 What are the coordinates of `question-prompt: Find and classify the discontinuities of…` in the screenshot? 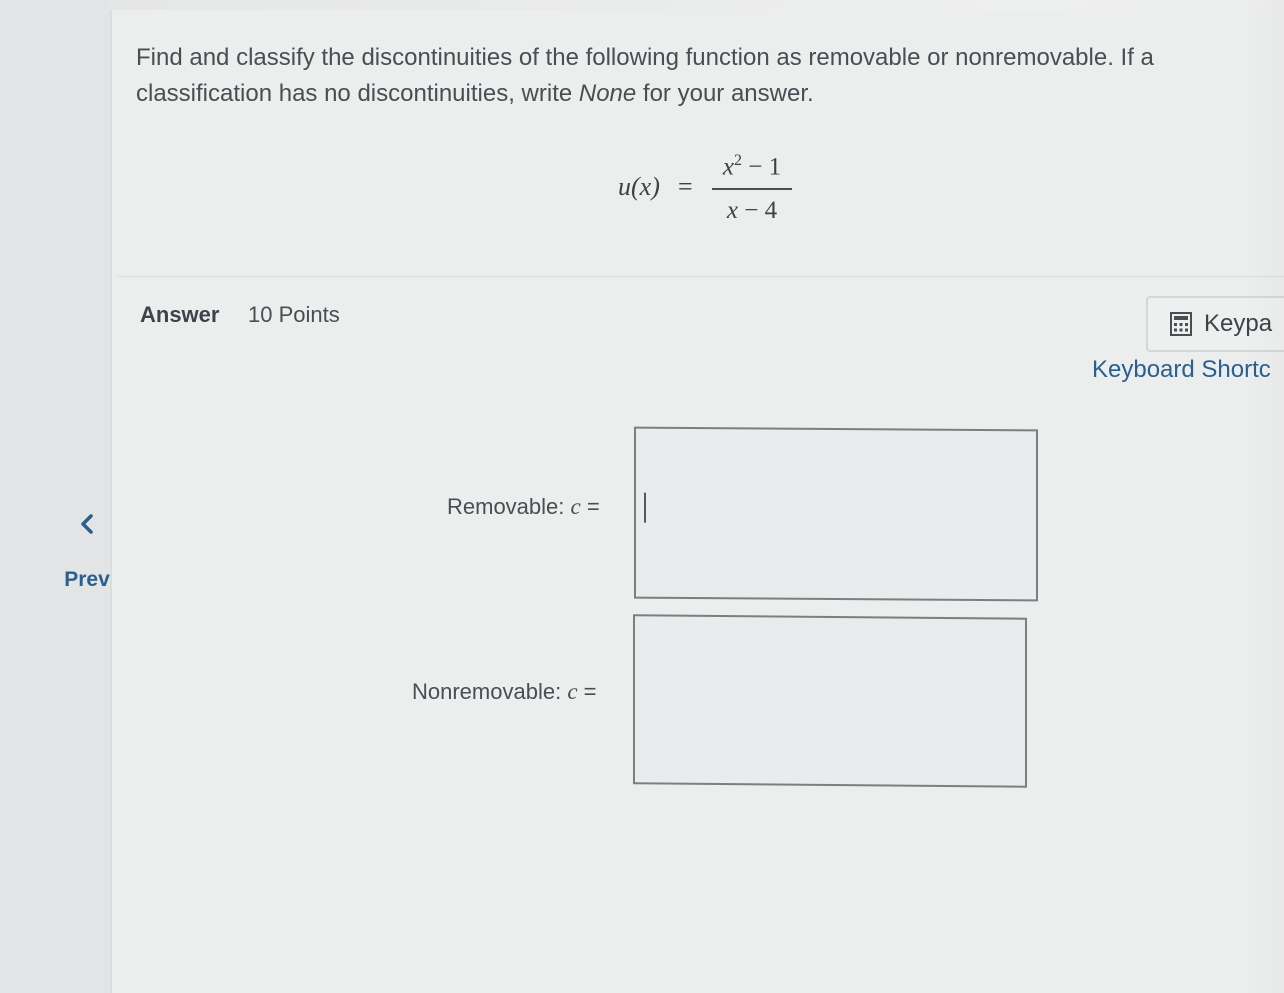 It's located at (691, 76).